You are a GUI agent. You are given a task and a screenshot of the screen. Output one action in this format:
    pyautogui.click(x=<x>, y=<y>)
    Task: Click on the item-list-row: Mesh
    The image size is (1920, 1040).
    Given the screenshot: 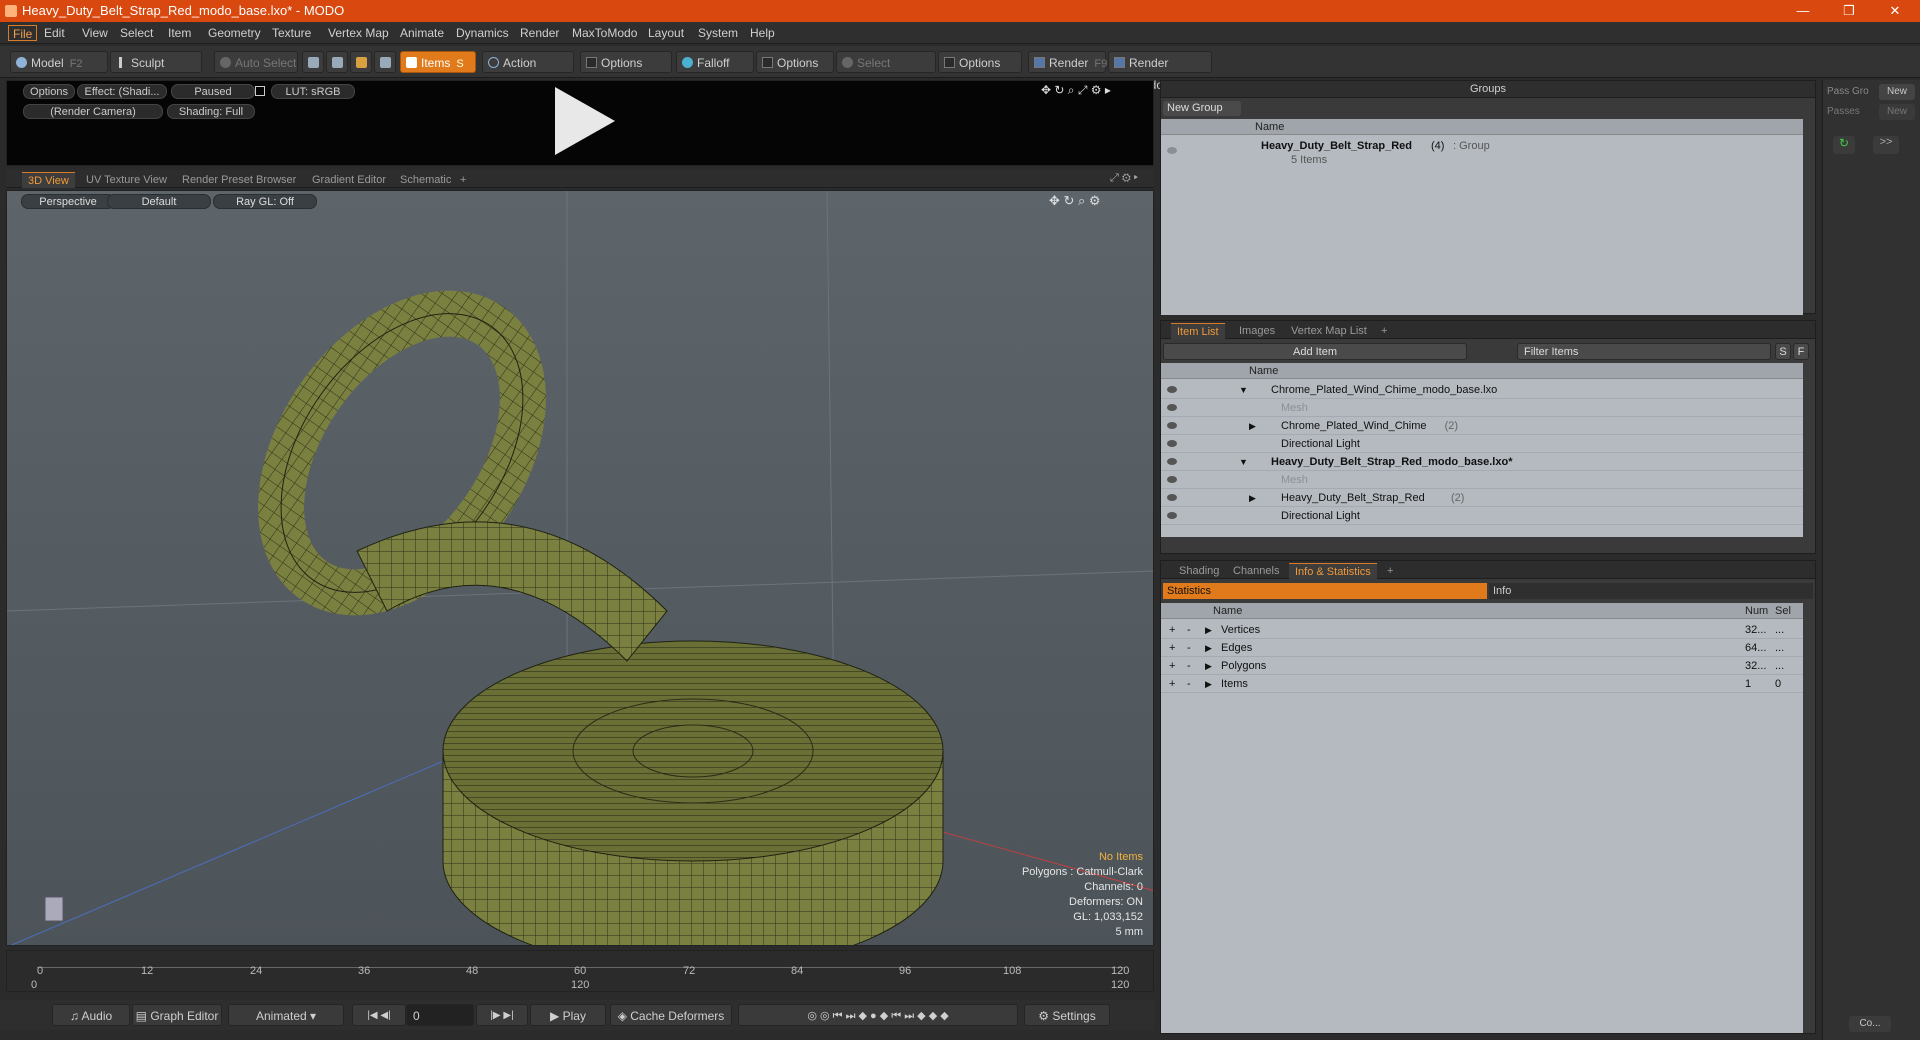 What is the action you would take?
    pyautogui.click(x=1482, y=480)
    